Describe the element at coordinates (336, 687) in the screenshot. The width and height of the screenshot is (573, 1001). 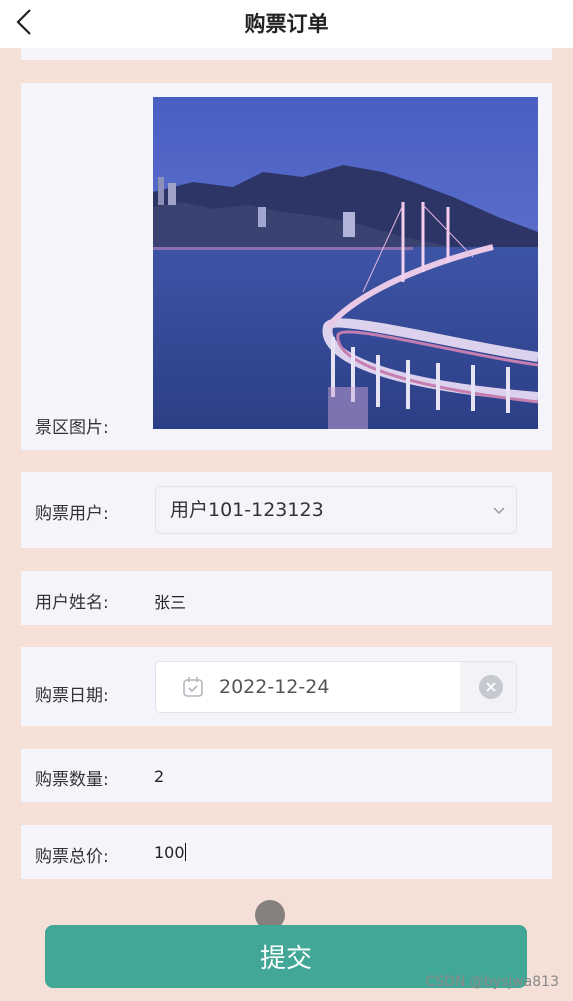
I see `date-picker: 2022-12-24` at that location.